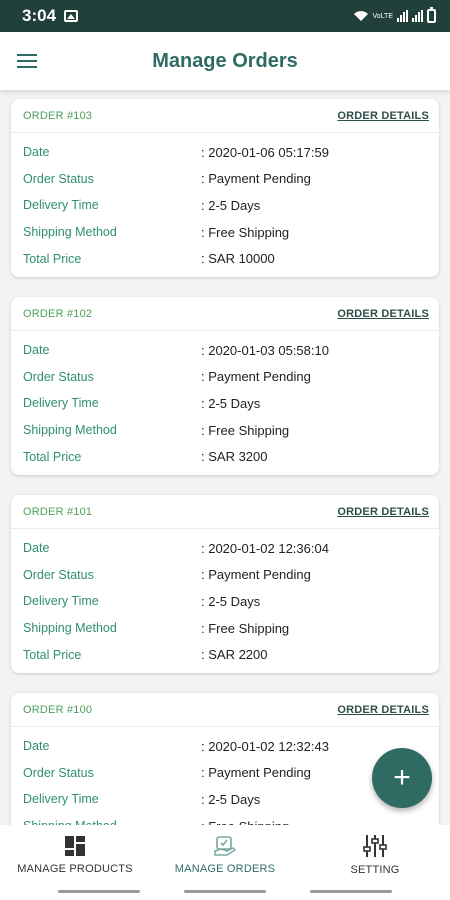  I want to click on order-row-date: Date : 2020-01-03 05:58:10, so click(225, 350).